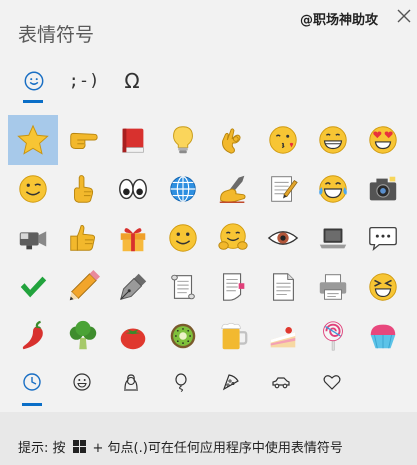 This screenshot has height=465, width=417. What do you see at coordinates (333, 287) in the screenshot?
I see `emoji-printer` at bounding box center [333, 287].